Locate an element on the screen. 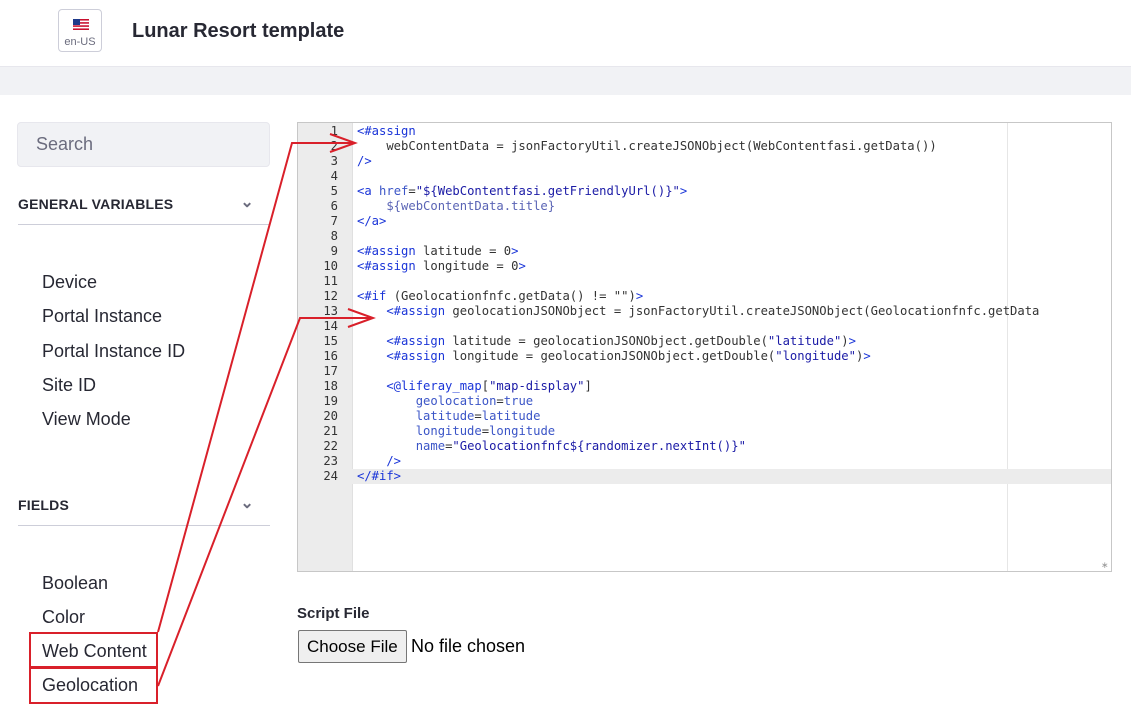 This screenshot has width=1131, height=721. annotation-arrows is located at coordinates (266, 410).